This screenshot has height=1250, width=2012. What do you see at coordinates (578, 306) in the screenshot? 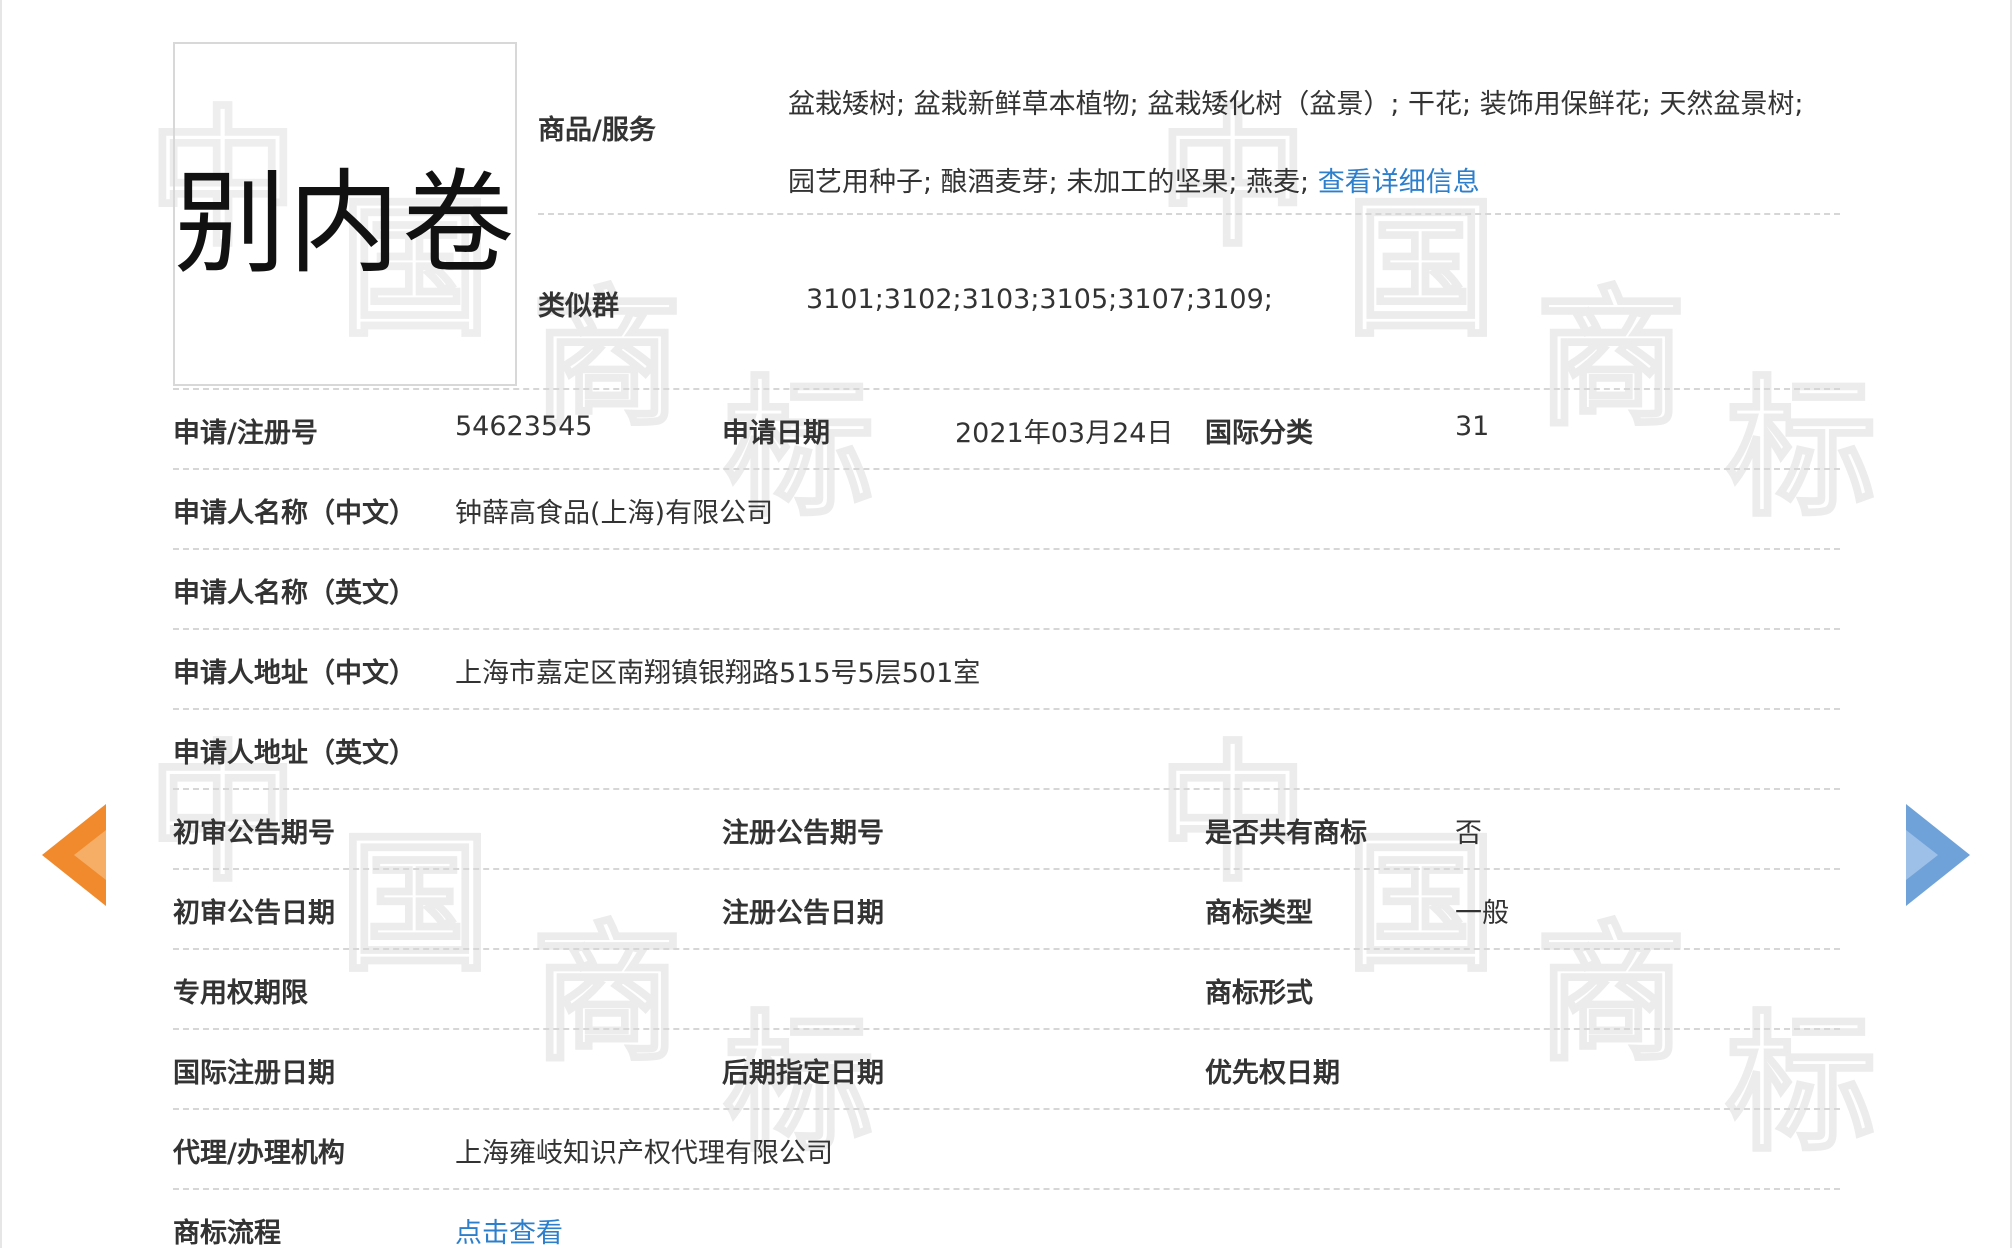
I see `similar-group-label: 类似群` at bounding box center [578, 306].